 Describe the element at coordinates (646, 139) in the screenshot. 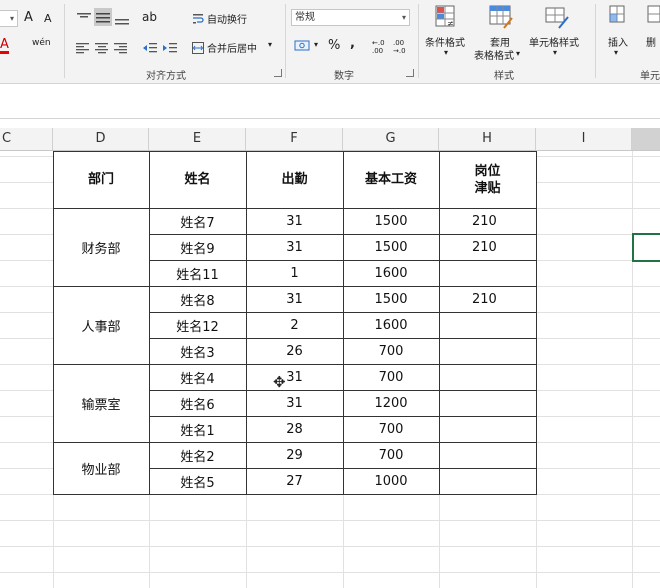

I see `column-header-j` at that location.